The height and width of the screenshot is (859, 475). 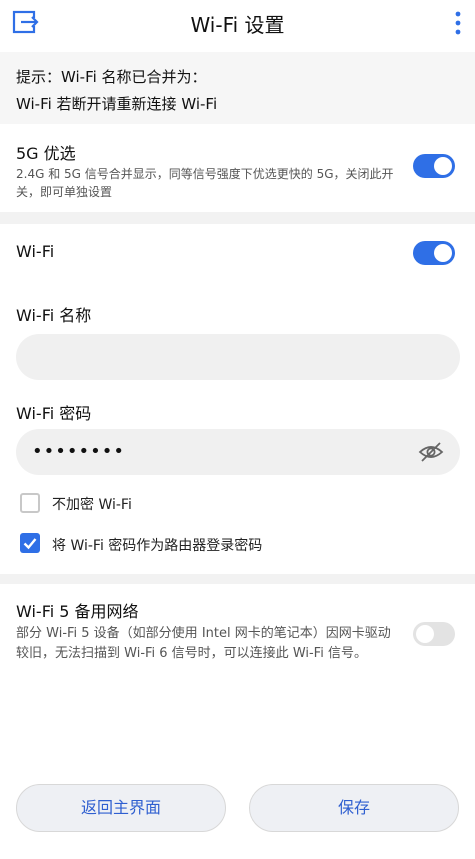 I want to click on save-button: 保存, so click(x=354, y=808).